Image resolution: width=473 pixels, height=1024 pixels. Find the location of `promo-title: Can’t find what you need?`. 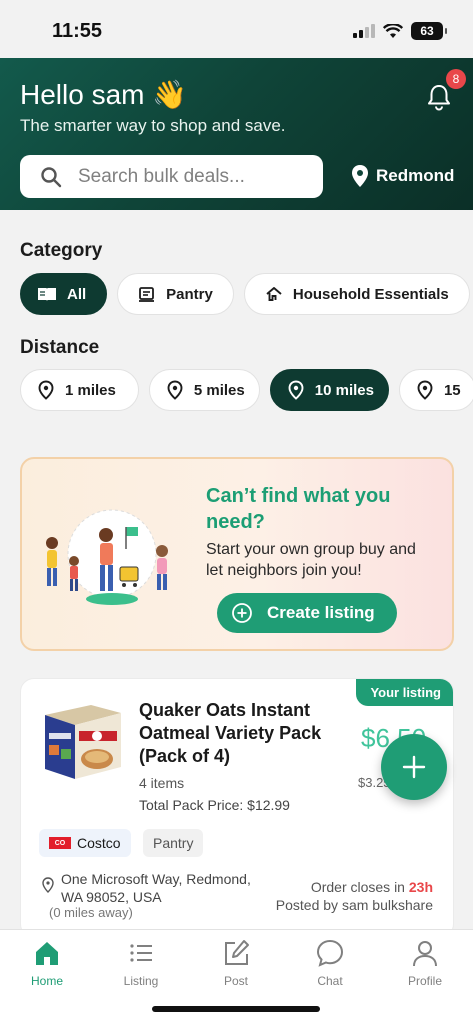

promo-title: Can’t find what you need? is located at coordinates (298, 509).